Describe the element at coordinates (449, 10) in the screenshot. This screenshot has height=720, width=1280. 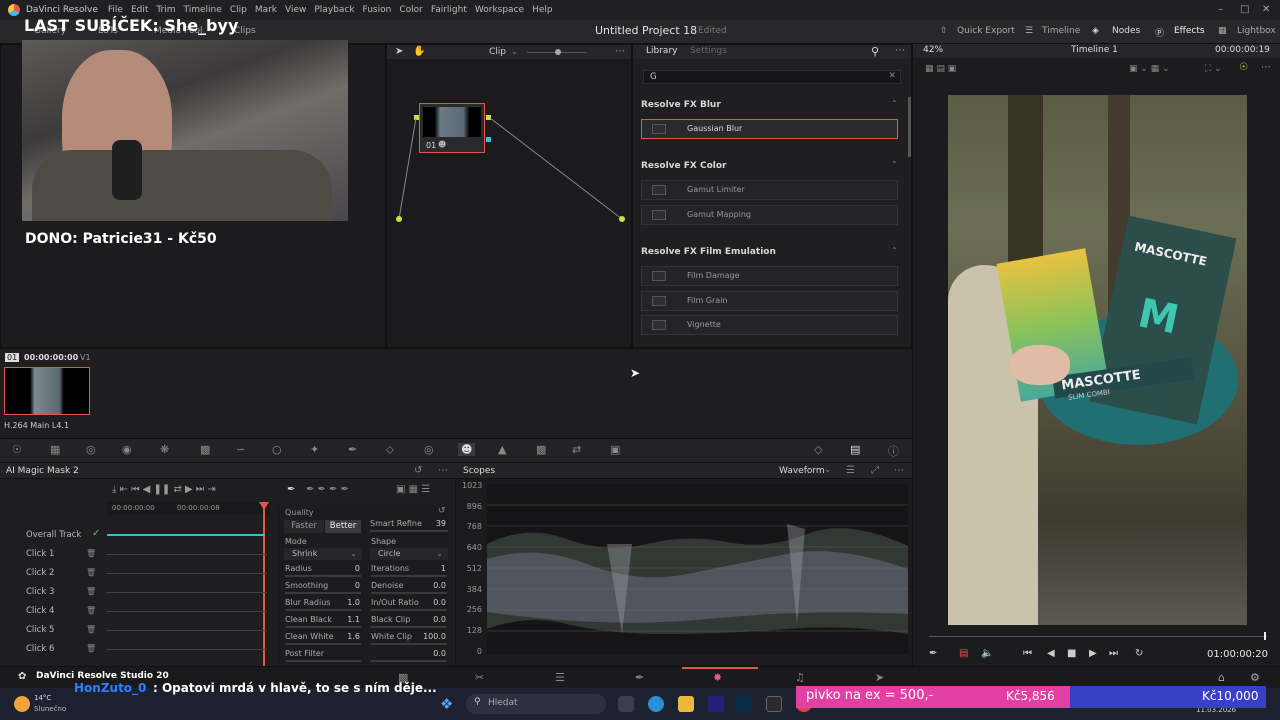
I see `menu-fairlight: Fairlight` at that location.